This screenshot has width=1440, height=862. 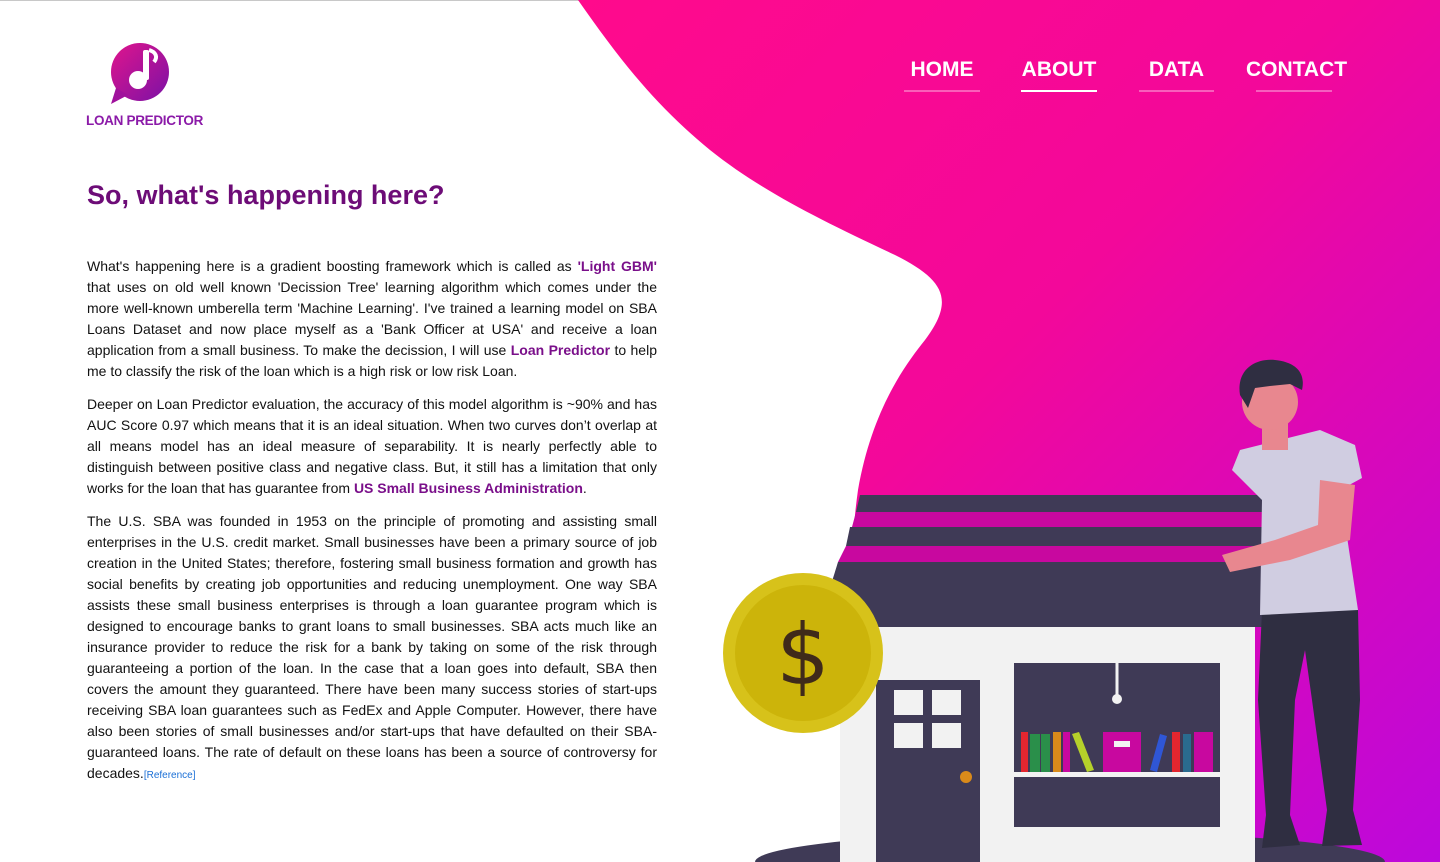 What do you see at coordinates (1117, 774) in the screenshot?
I see `shelf` at bounding box center [1117, 774].